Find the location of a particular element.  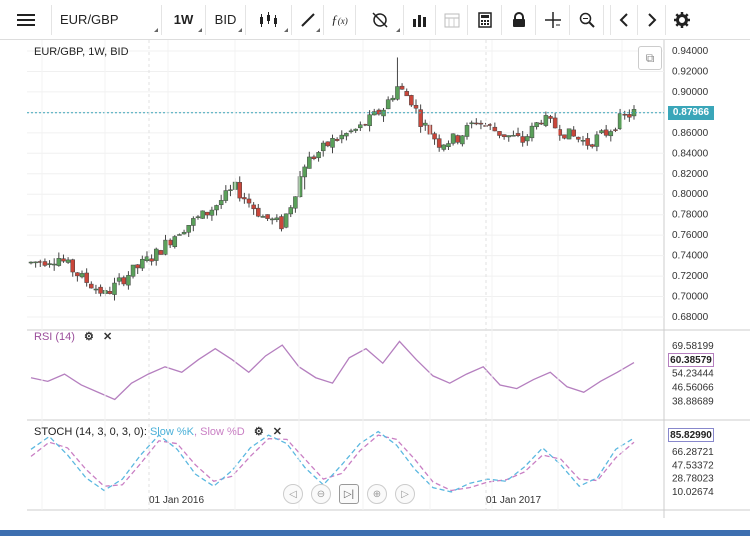

timeframe-selector: 1W is located at coordinates (184, 19).